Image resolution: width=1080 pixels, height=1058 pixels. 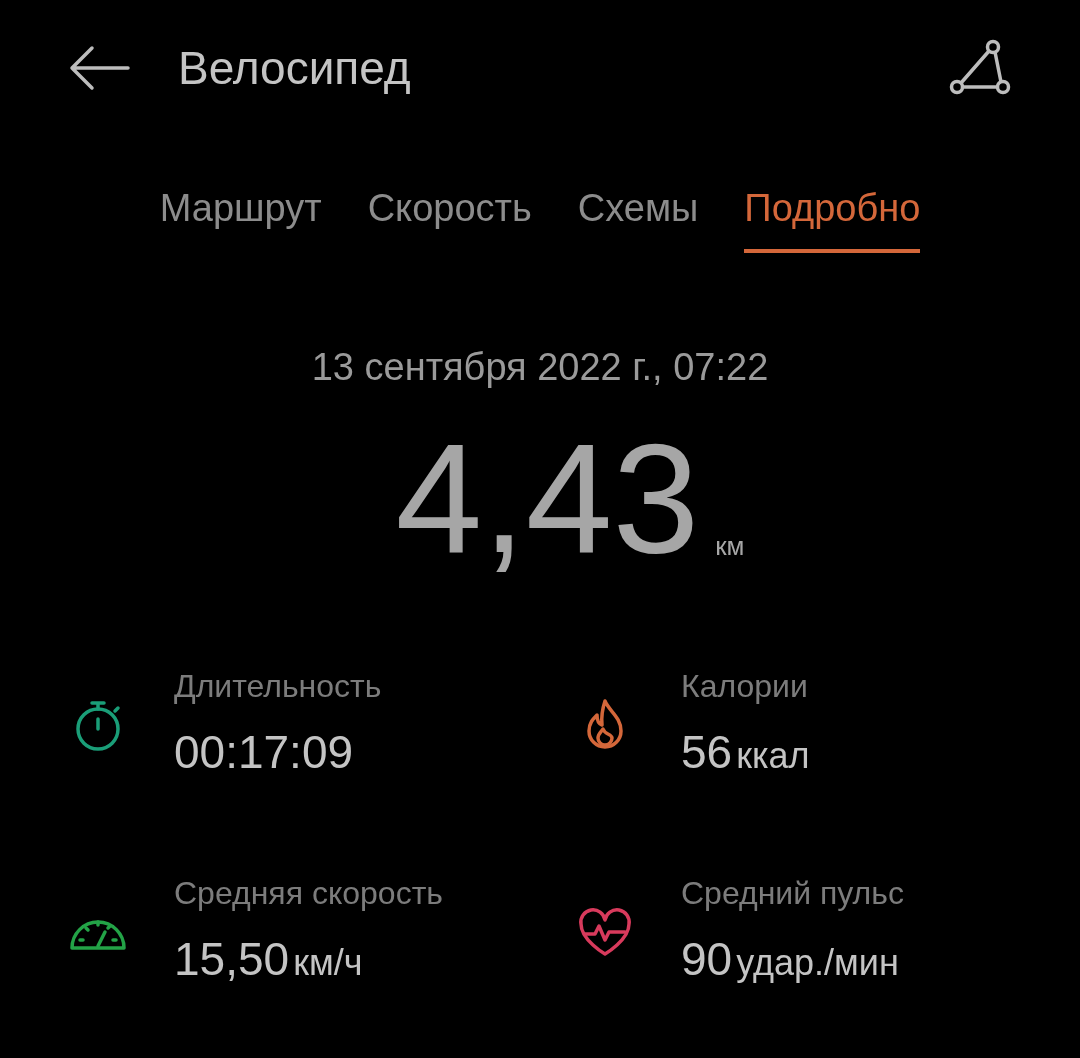 I want to click on distance-value: 4,43, so click(x=547, y=498).